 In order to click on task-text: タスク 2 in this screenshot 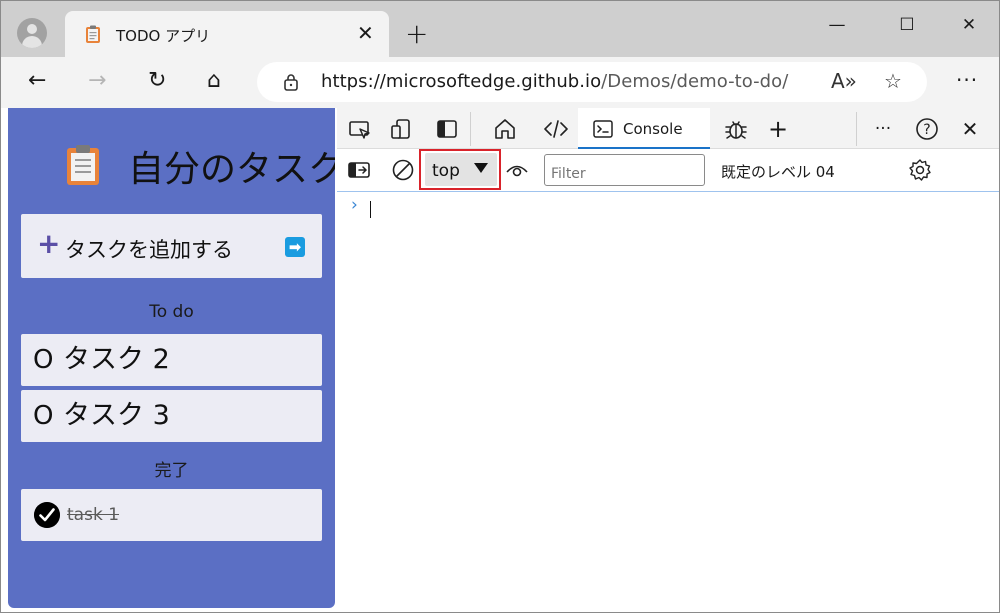, I will do `click(116, 359)`.